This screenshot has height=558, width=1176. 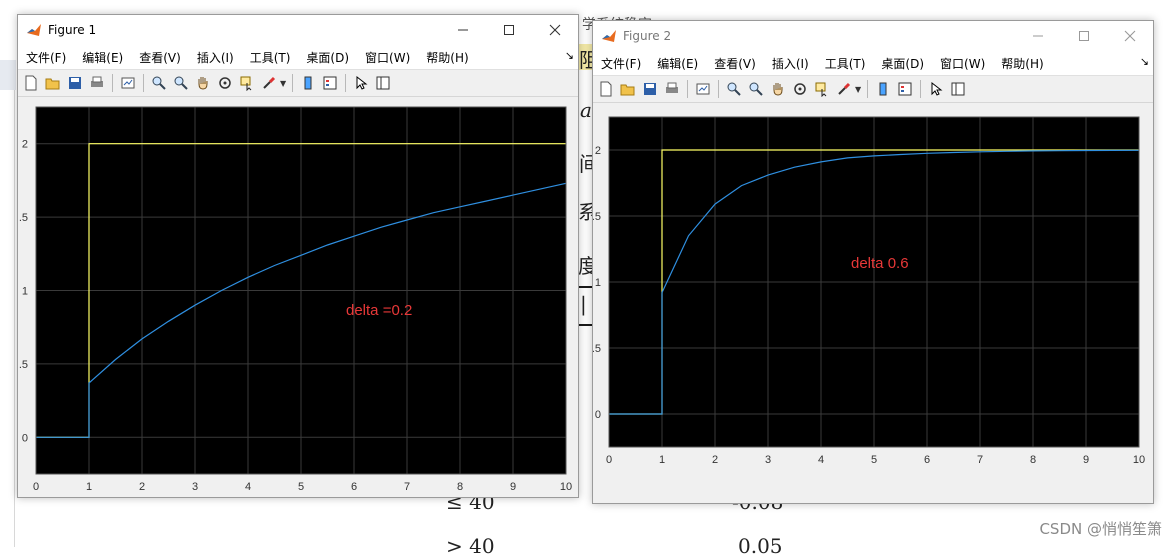 I want to click on plot-annotation: delta 0.6, so click(x=880, y=263).